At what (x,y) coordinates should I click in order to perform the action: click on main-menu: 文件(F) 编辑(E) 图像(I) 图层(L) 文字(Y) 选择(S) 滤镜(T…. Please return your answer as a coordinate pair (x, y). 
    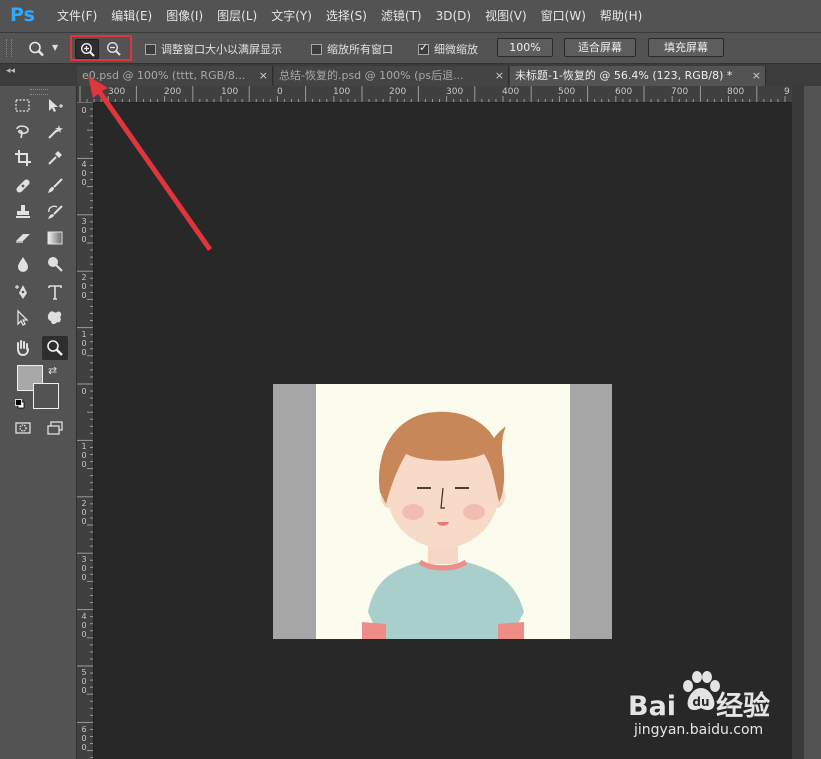
    Looking at the image, I should click on (349, 16).